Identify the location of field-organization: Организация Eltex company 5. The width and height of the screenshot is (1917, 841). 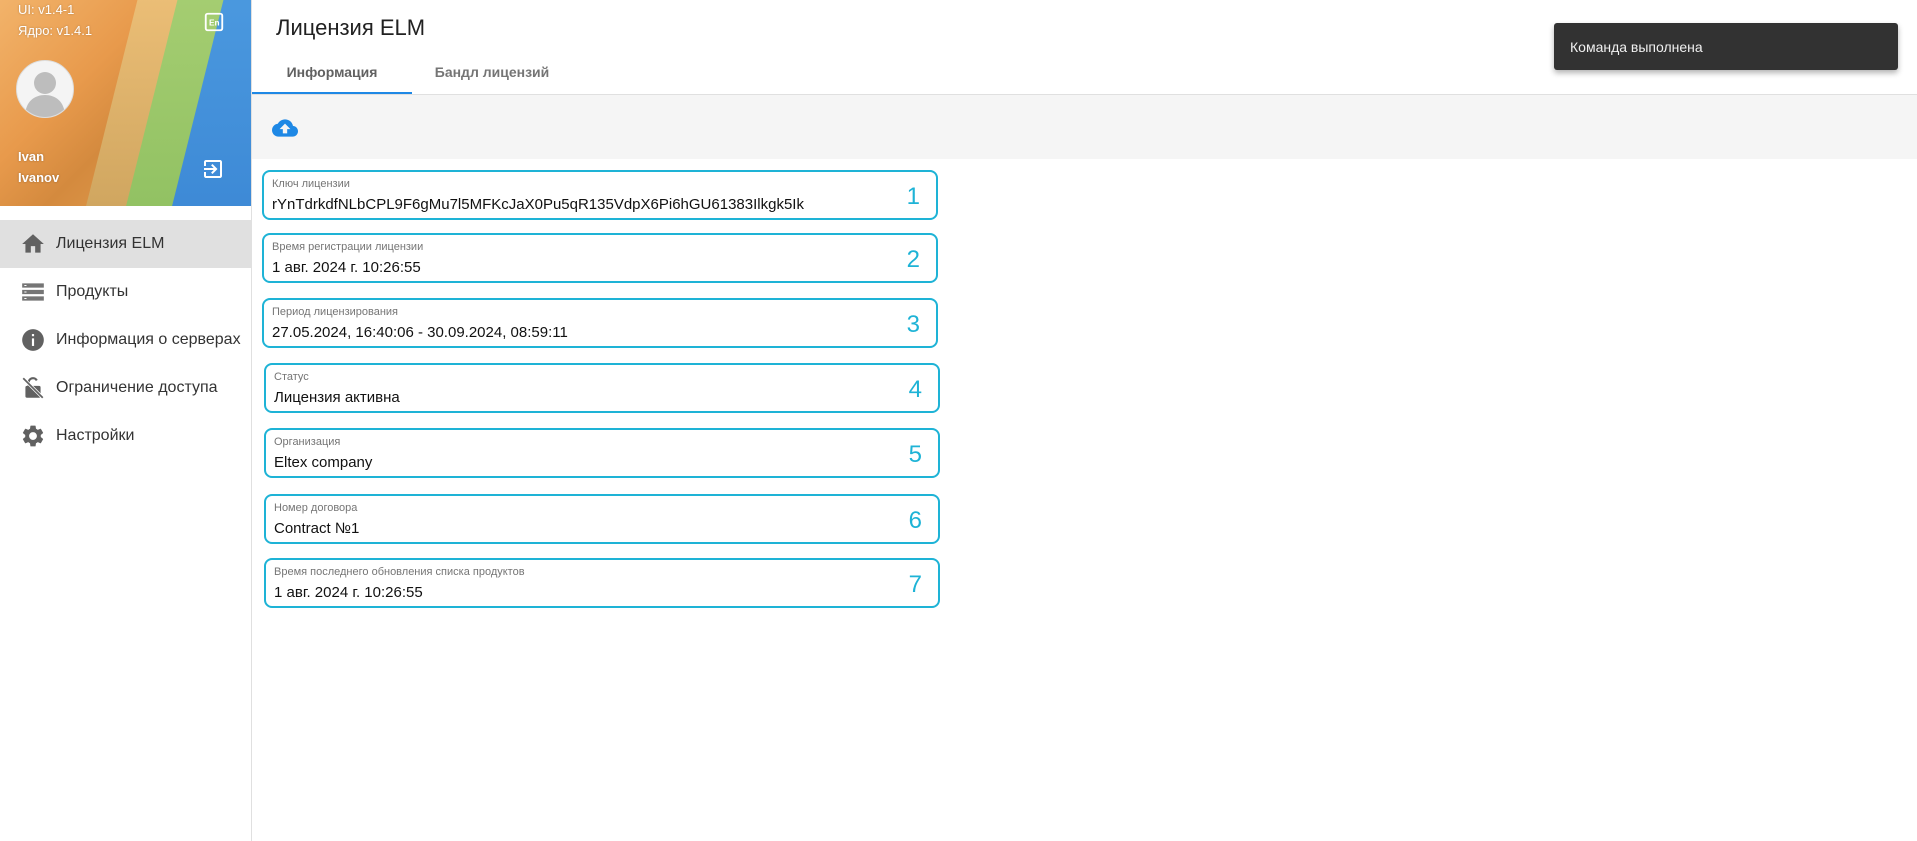
(602, 453).